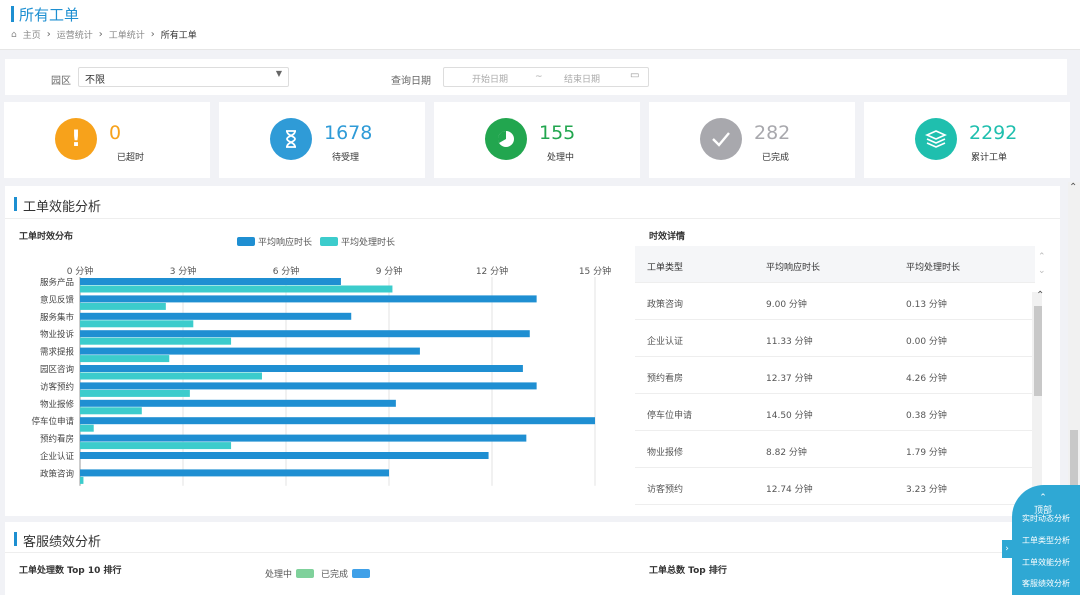 The width and height of the screenshot is (1080, 595). Describe the element at coordinates (989, 158) in the screenshot. I see `stat-label: 累计工单` at that location.